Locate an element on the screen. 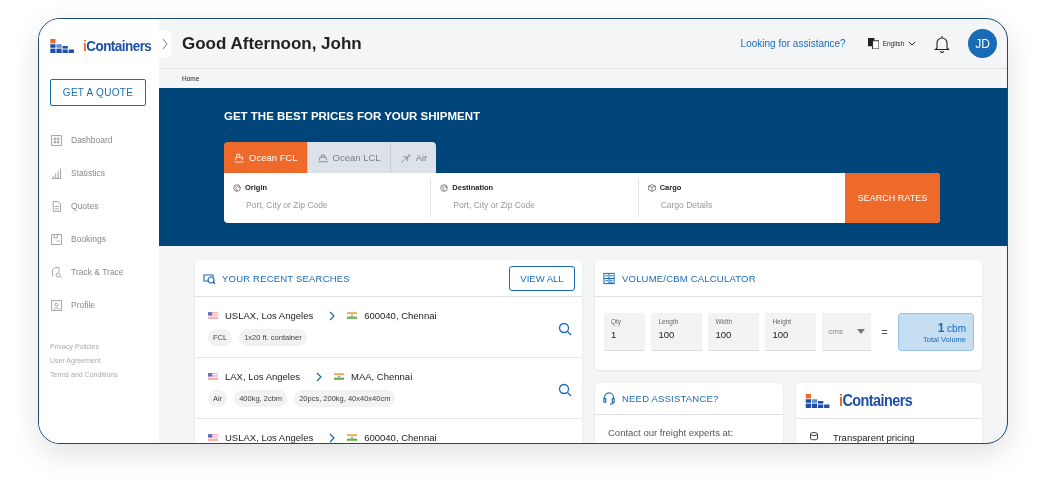 The width and height of the screenshot is (1046, 501). bell-icon is located at coordinates (942, 43).